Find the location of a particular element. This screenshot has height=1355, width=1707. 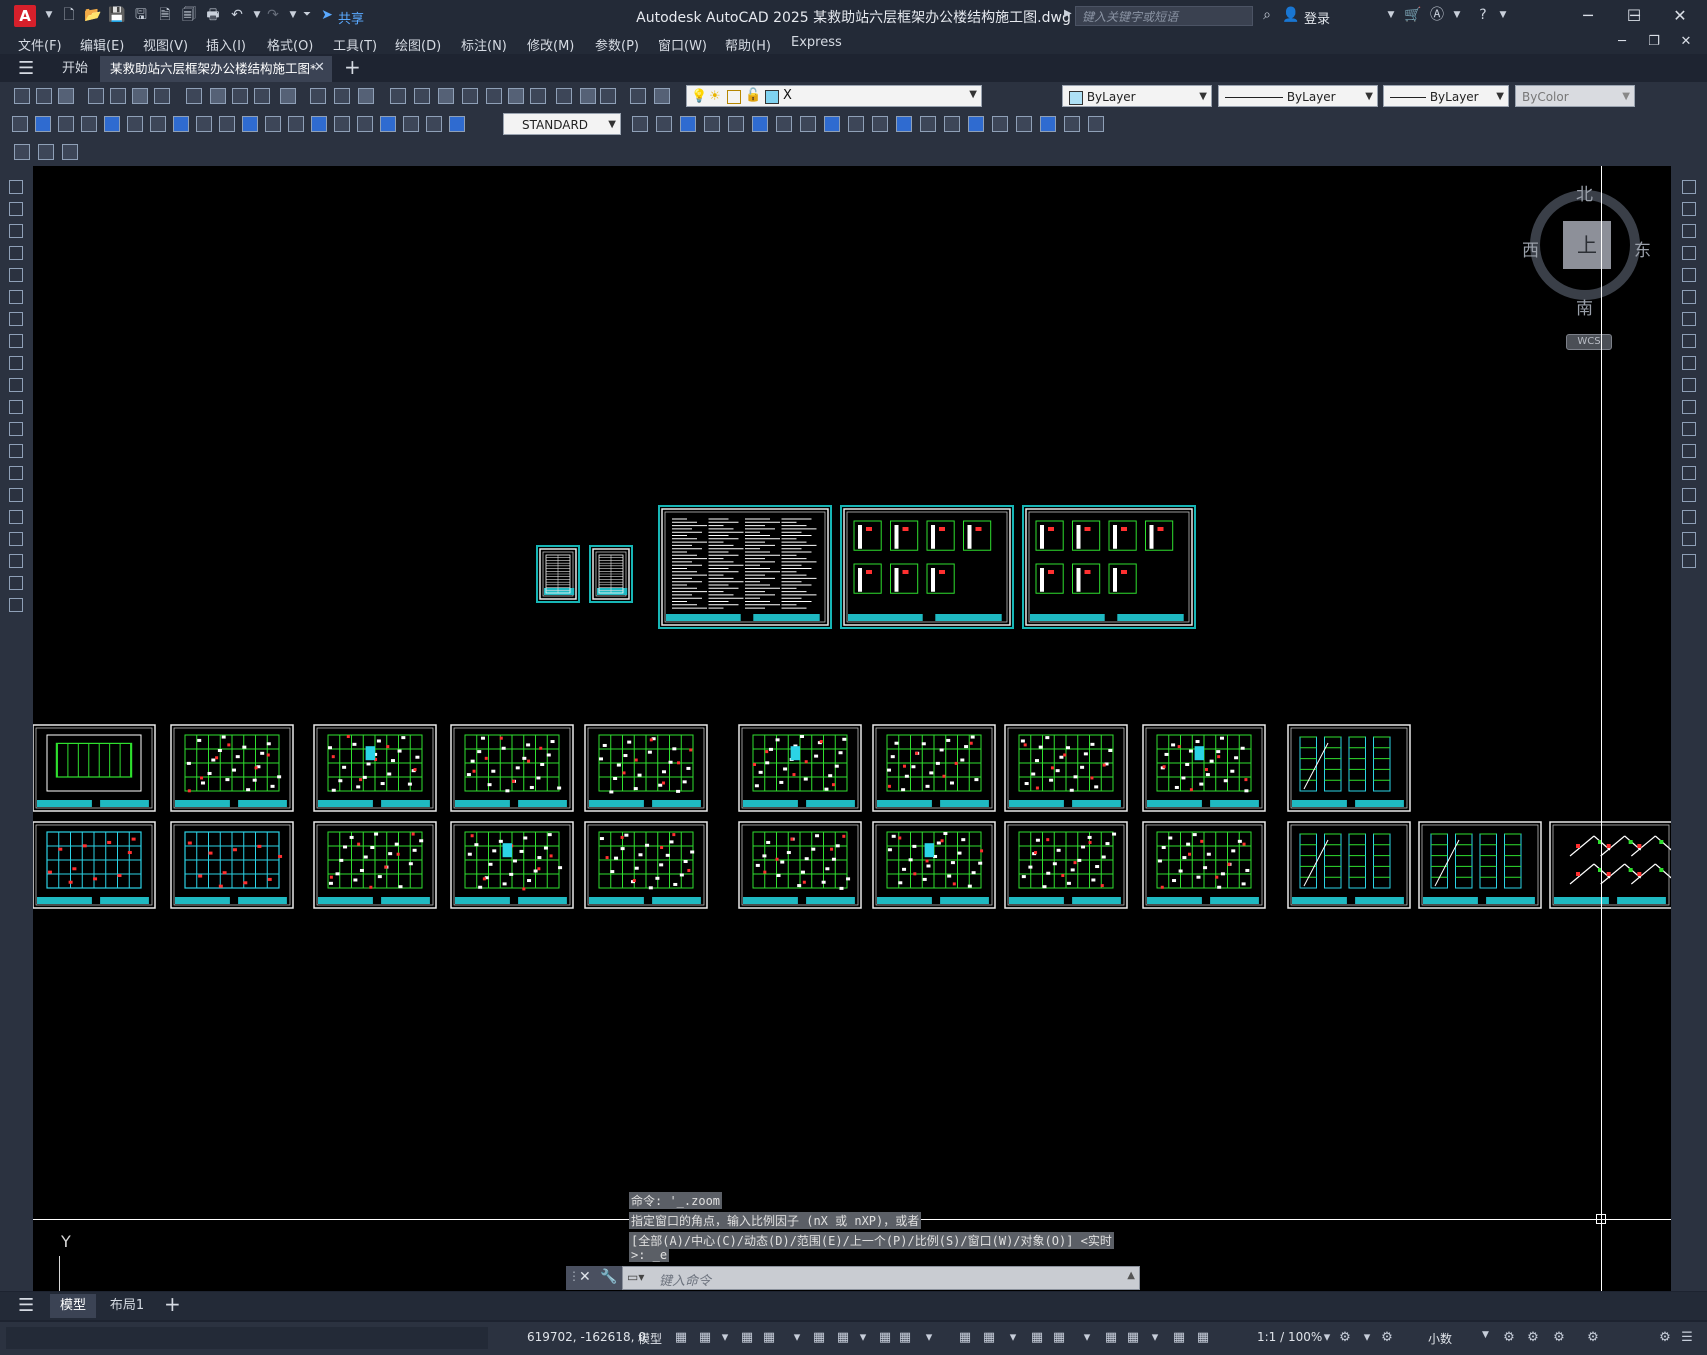

modify-tool-3-icon is located at coordinates (66, 124).